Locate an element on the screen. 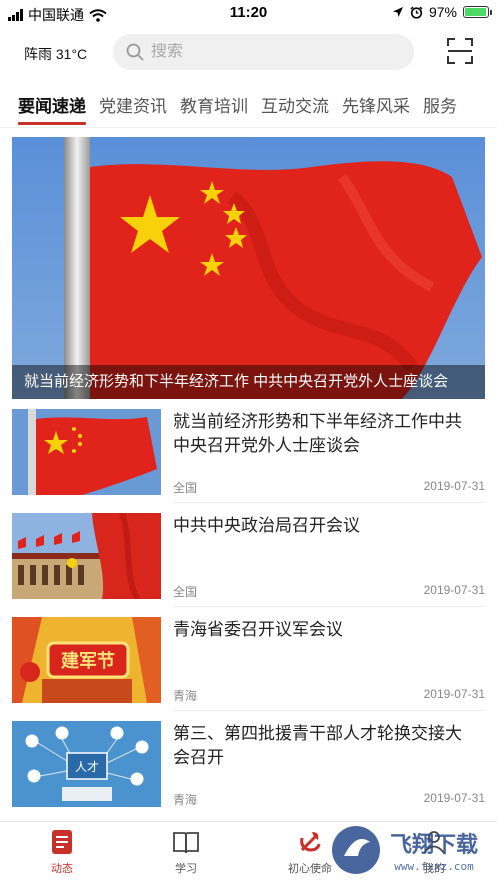  news-item: 建军节 青海省委召开议军会议 青海 2019-07-31 is located at coordinates (248, 666).